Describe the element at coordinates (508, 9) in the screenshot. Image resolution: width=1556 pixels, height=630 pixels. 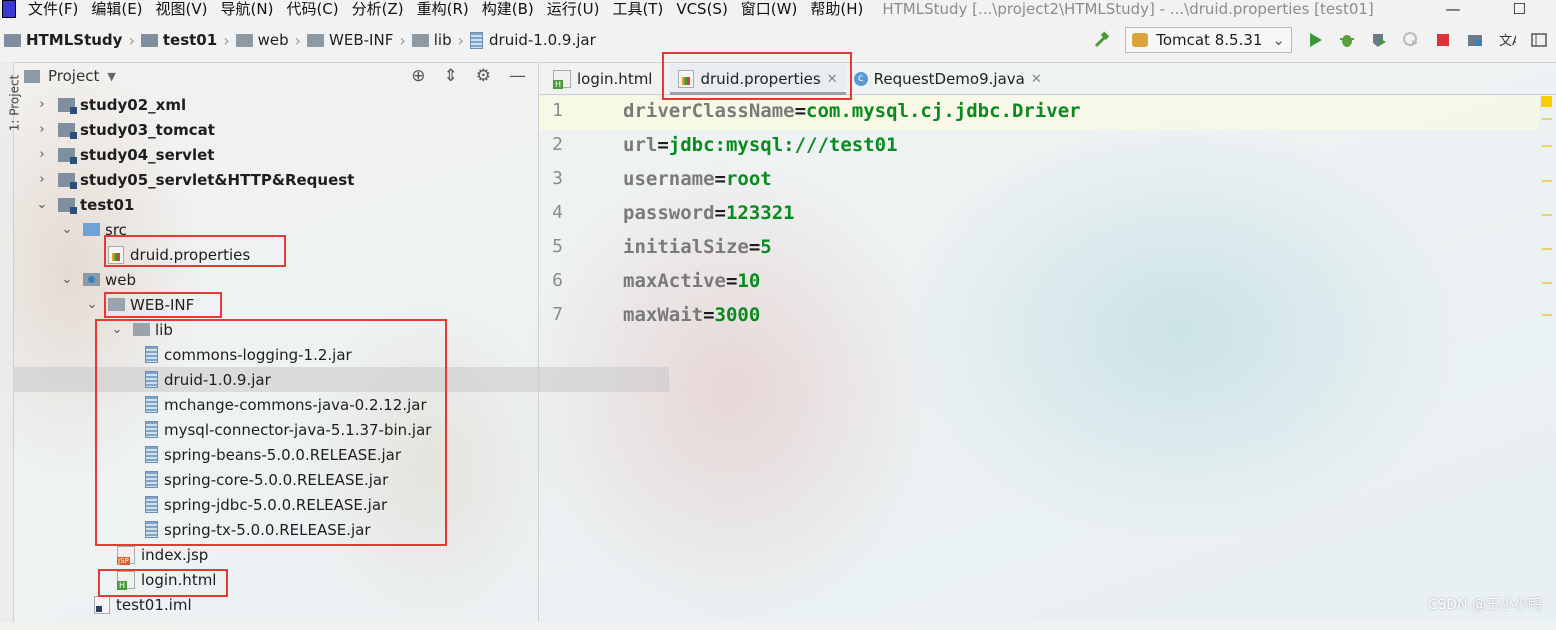
I see `menu-build: 构建(B)` at that location.